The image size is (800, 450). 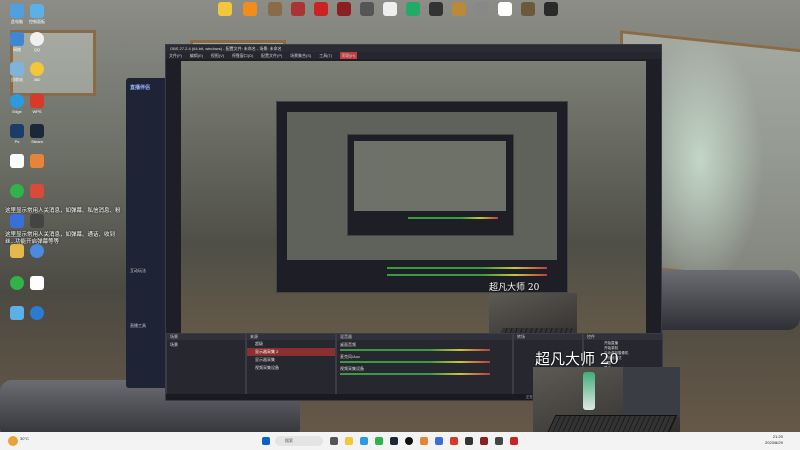 I want to click on desktop-icon-app-f, so click(x=37, y=313).